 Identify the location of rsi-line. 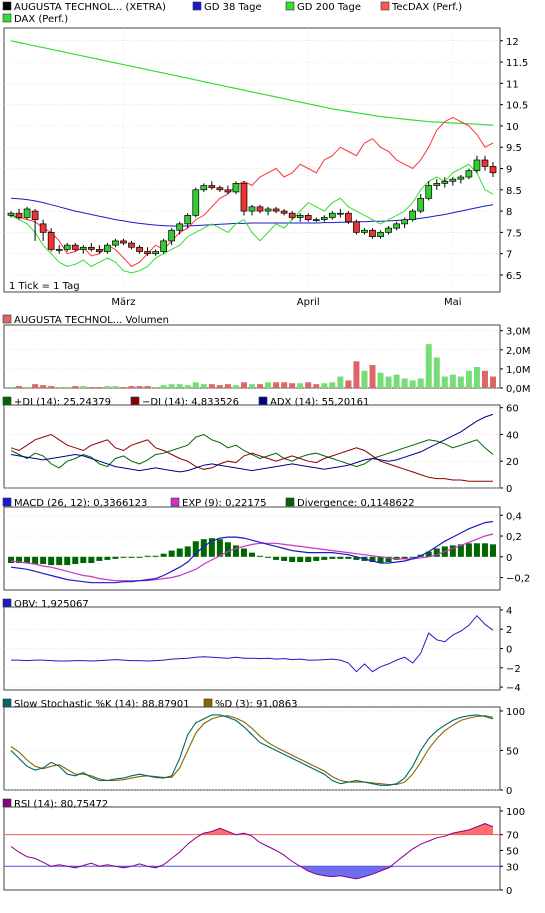
(252, 851).